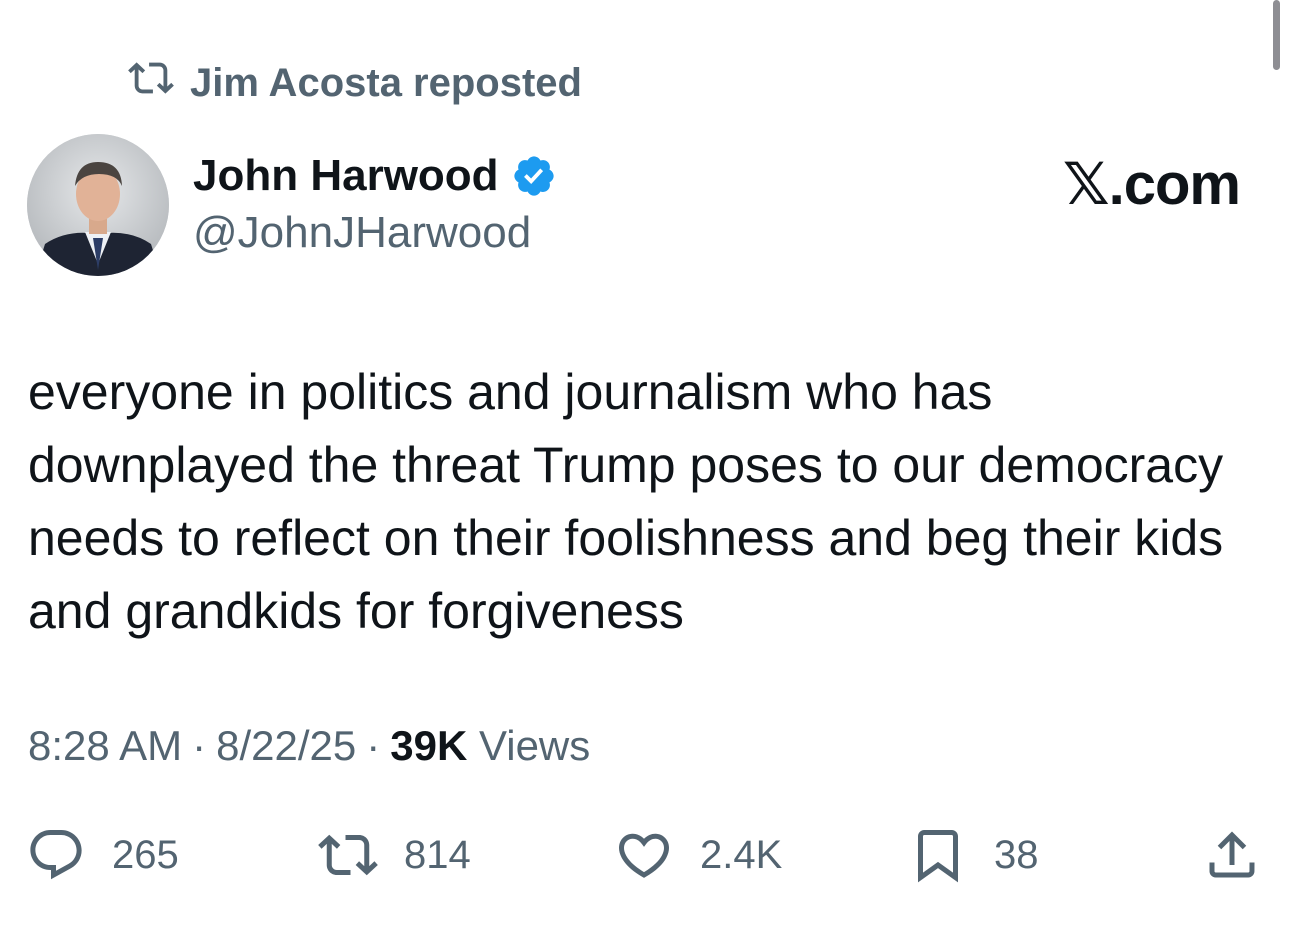 The height and width of the screenshot is (932, 1290). I want to click on action-bar: 265 814 2.4K 38, so click(645, 855).